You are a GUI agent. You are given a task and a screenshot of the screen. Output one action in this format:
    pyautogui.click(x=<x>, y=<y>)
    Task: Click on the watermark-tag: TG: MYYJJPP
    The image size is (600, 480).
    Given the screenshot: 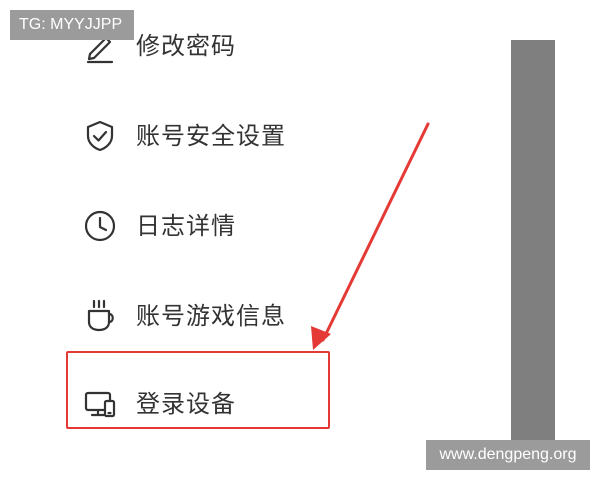 What is the action you would take?
    pyautogui.click(x=72, y=25)
    